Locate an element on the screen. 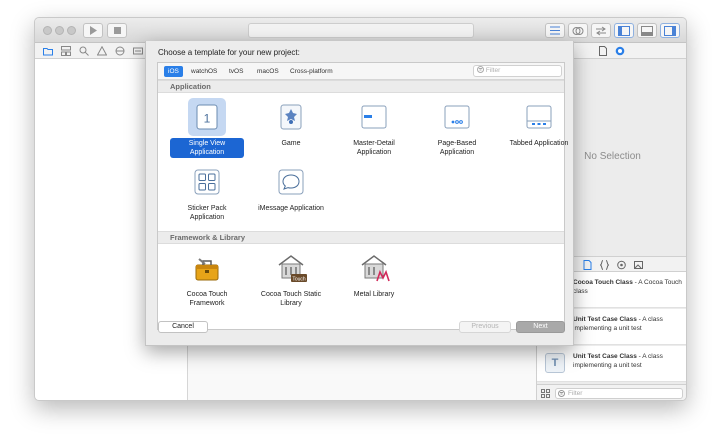 This screenshot has width=720, height=448. version-editor-button is located at coordinates (601, 30).